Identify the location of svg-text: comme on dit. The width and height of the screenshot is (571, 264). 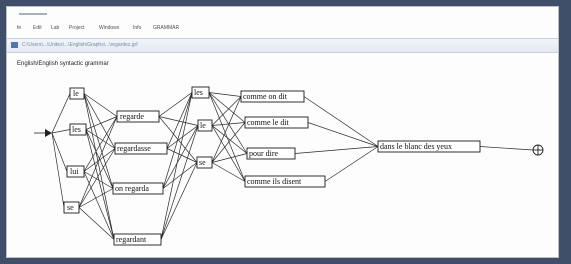
(265, 96).